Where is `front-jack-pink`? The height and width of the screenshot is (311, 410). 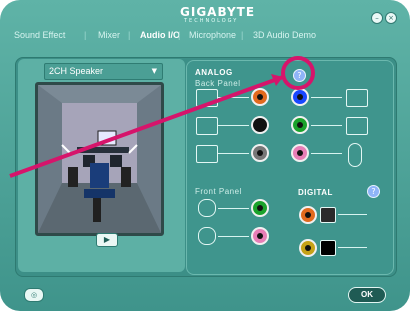
front-jack-pink is located at coordinates (260, 236).